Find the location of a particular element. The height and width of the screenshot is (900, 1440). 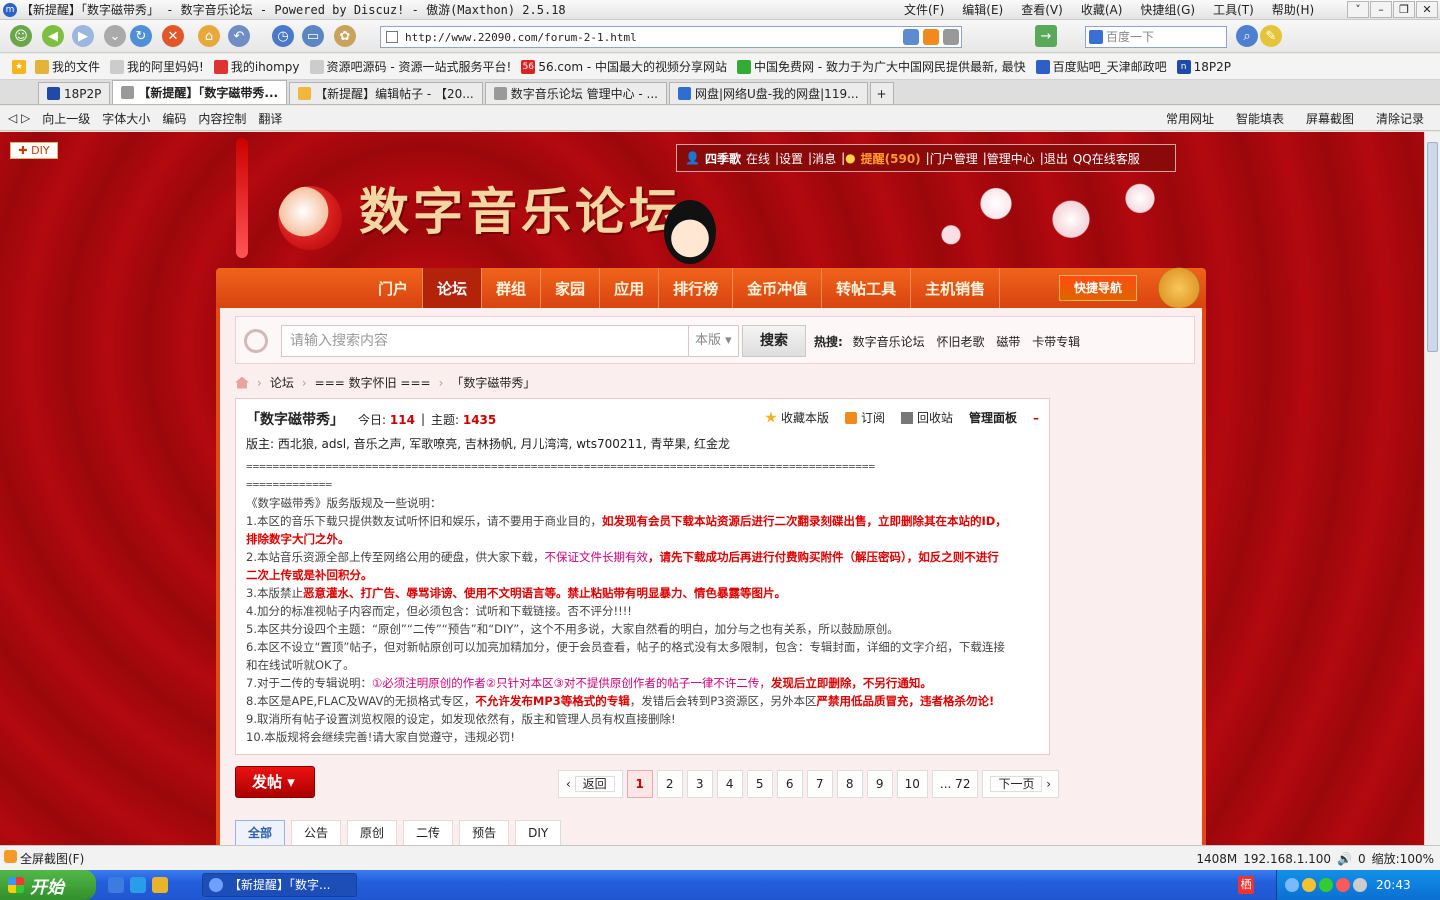

common-sites-button: 常用网址 is located at coordinates (1190, 118).